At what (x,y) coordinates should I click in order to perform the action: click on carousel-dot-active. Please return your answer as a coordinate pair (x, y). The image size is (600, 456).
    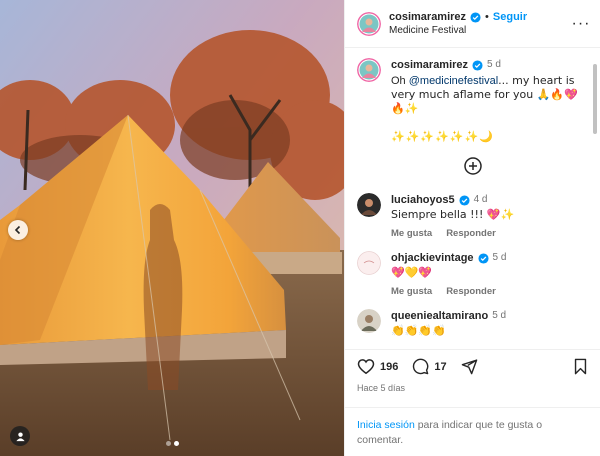
    Looking at the image, I should click on (176, 443).